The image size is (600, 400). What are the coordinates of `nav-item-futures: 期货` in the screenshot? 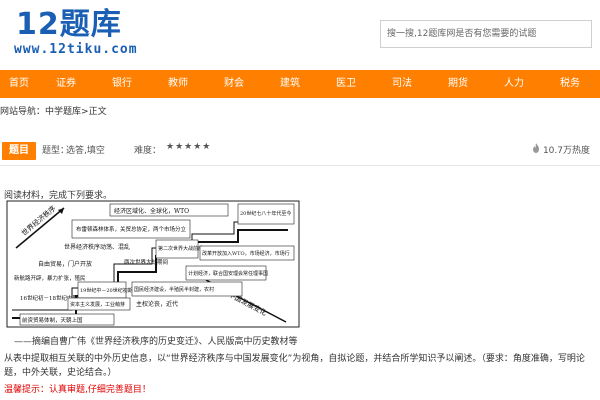 It's located at (458, 84).